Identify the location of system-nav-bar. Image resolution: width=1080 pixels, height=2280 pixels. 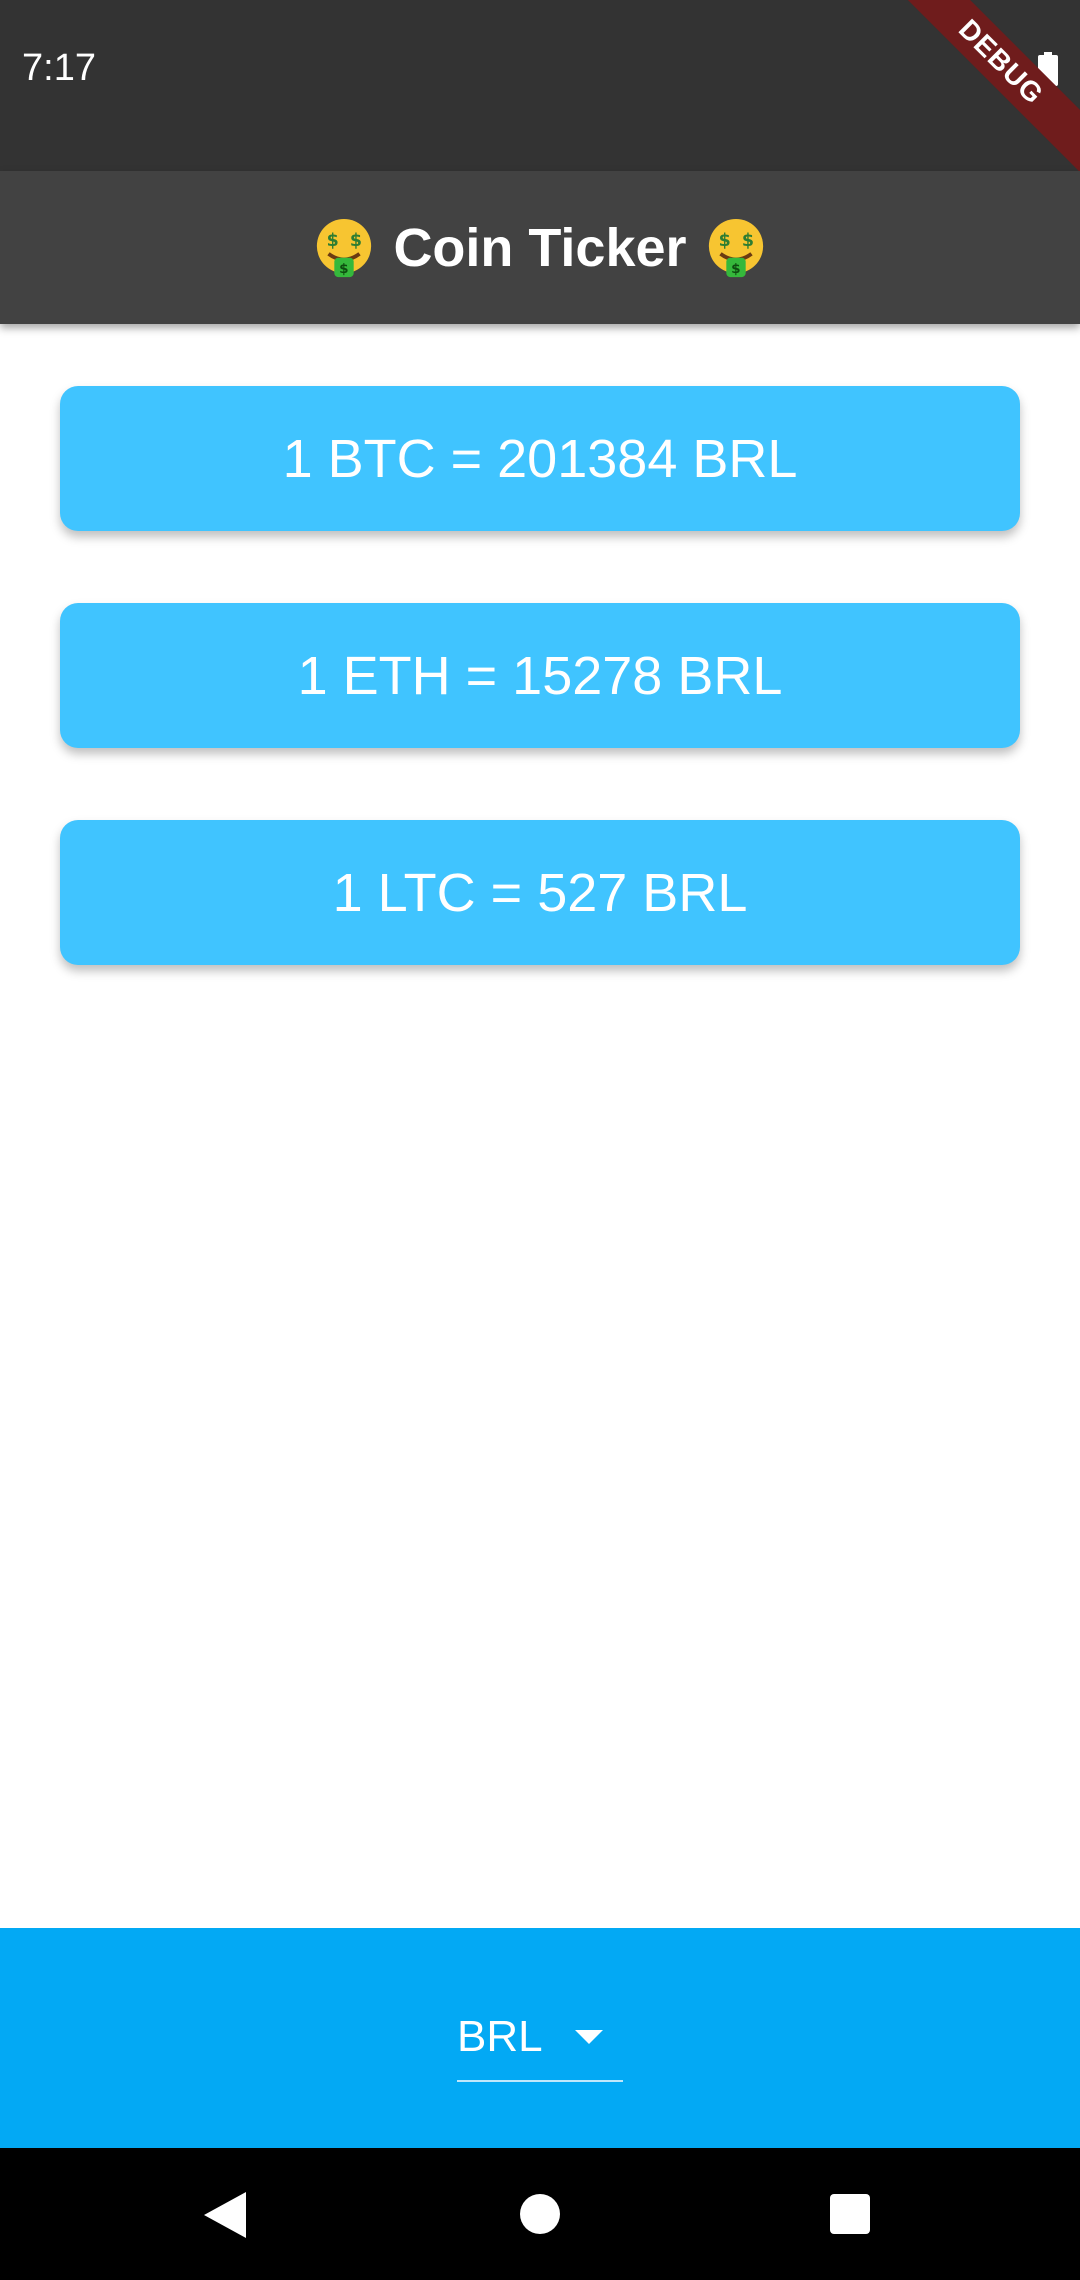
(540, 2214).